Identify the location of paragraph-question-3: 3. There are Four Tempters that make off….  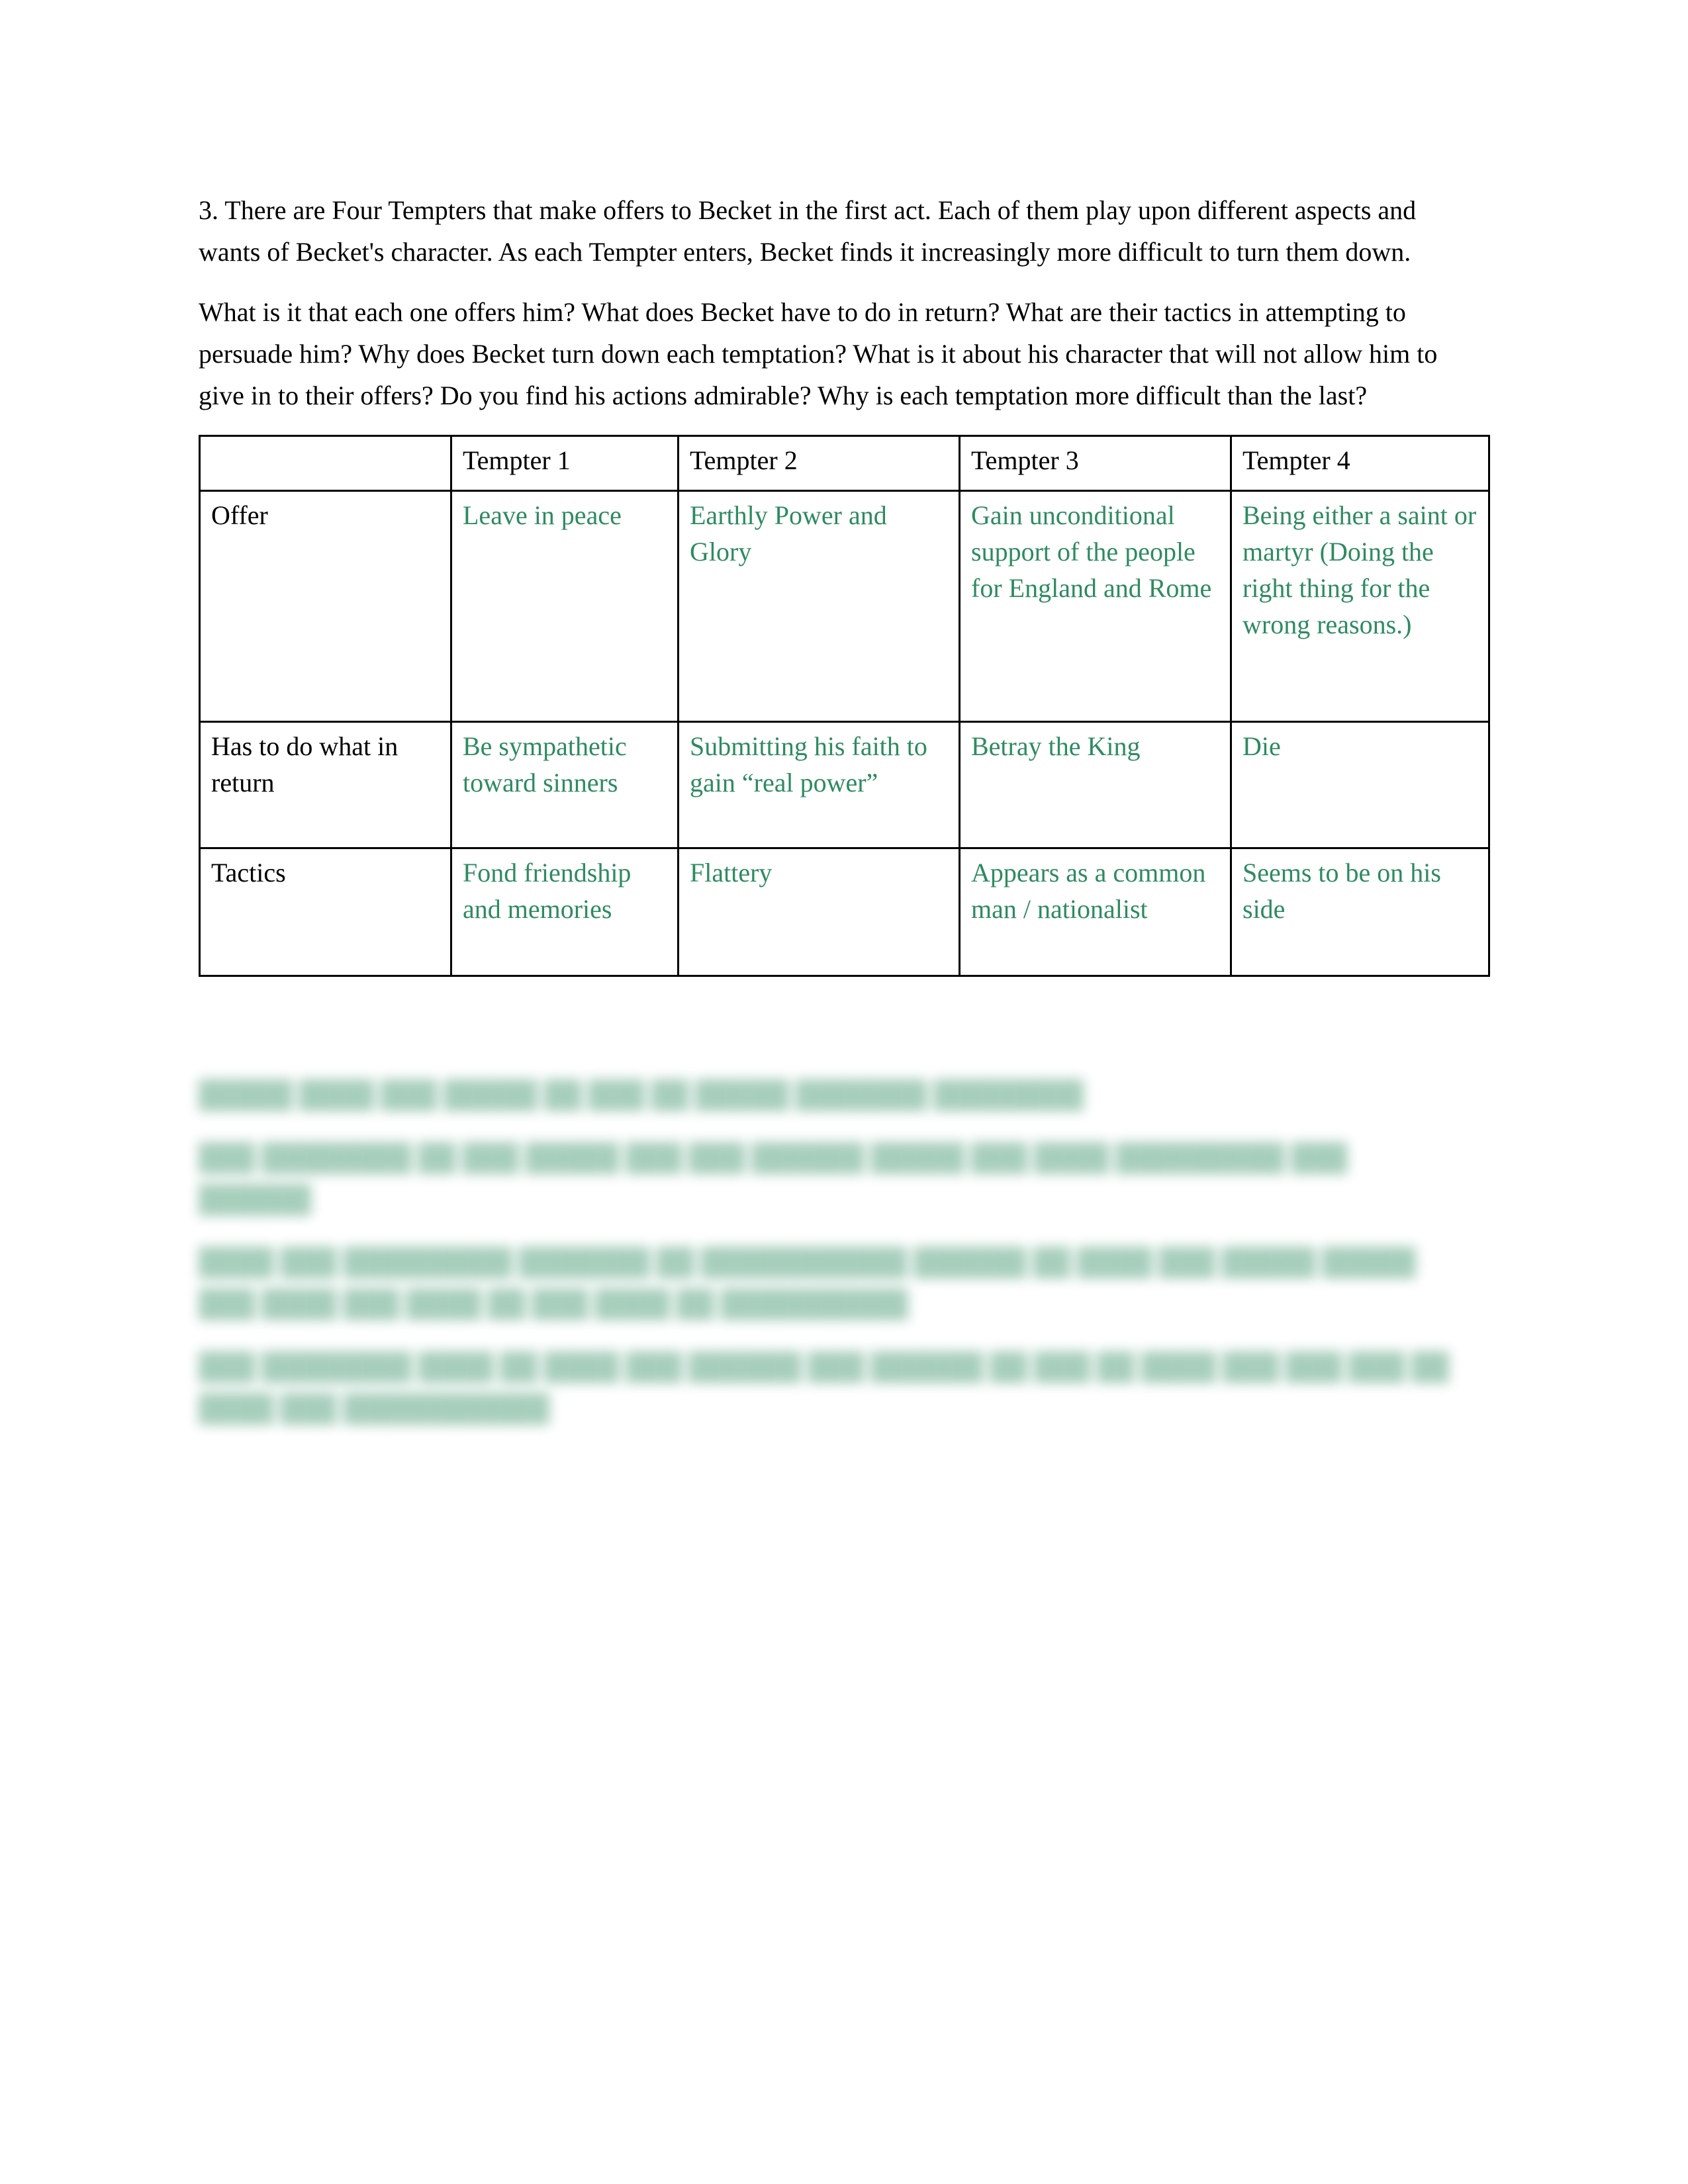
(808, 231).